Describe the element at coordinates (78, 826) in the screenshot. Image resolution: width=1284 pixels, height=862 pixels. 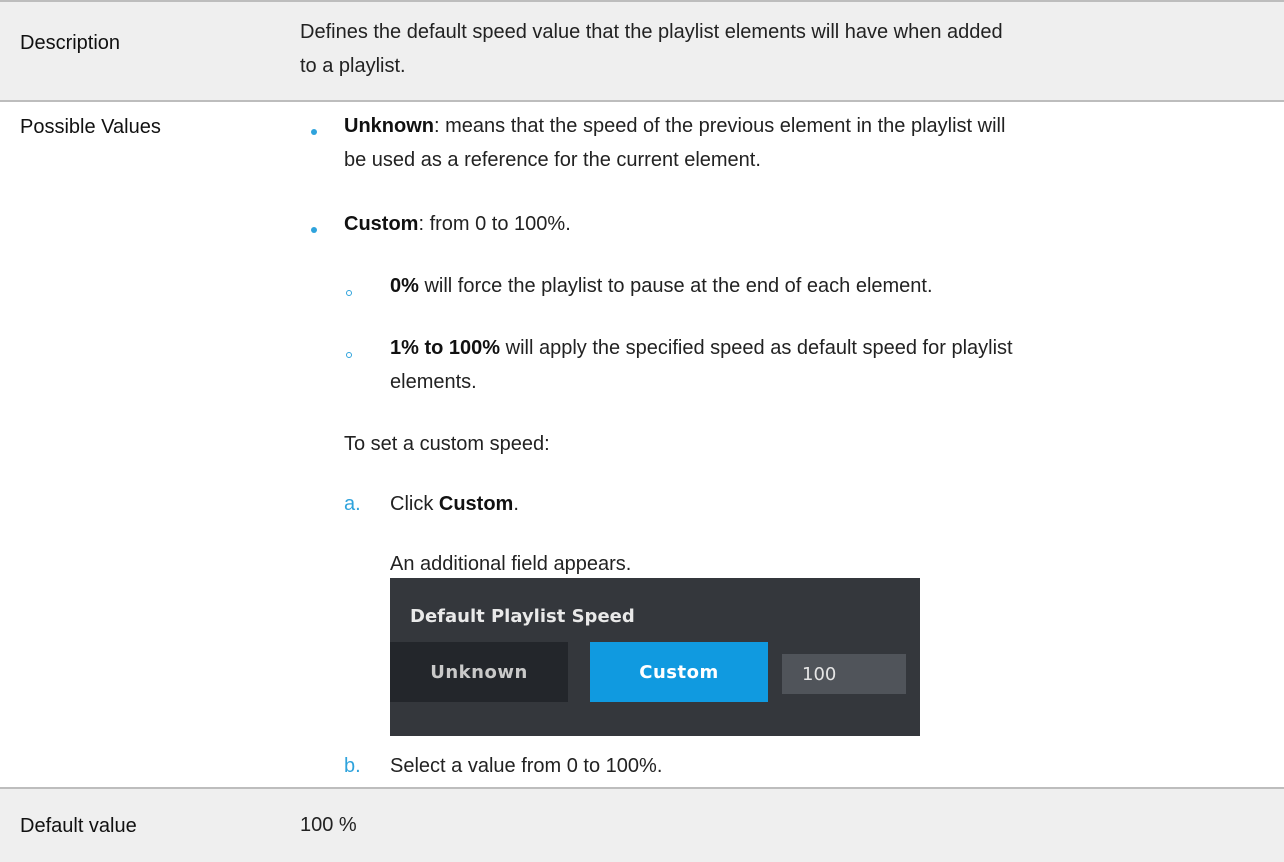
I see `default-value-label: Default value` at that location.